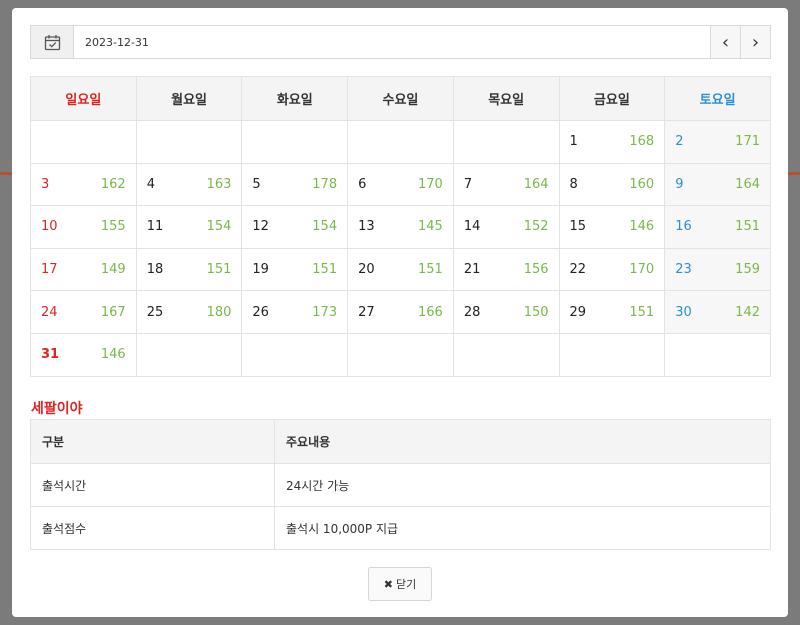 The width and height of the screenshot is (800, 625). I want to click on calendar-day-content: 18 151, so click(189, 269).